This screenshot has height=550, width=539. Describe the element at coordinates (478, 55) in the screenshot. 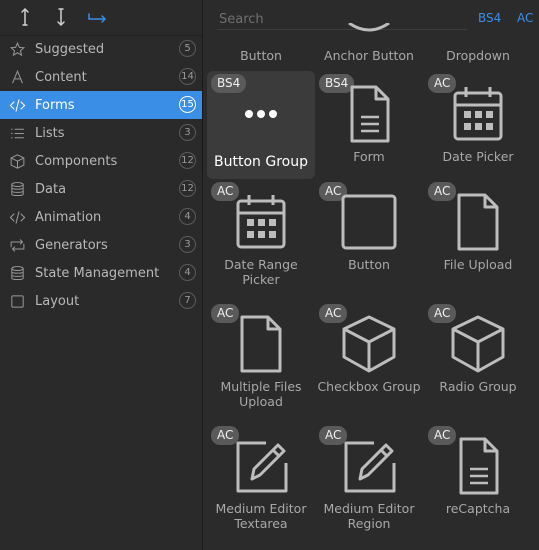

I see `component-label: Dropdown` at that location.